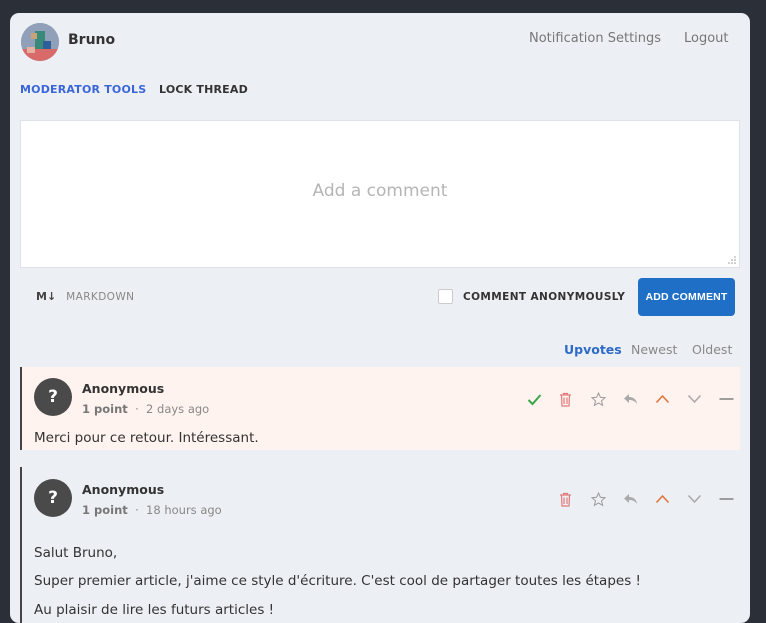 The image size is (766, 623). I want to click on anonymous-checkbox, so click(445, 296).